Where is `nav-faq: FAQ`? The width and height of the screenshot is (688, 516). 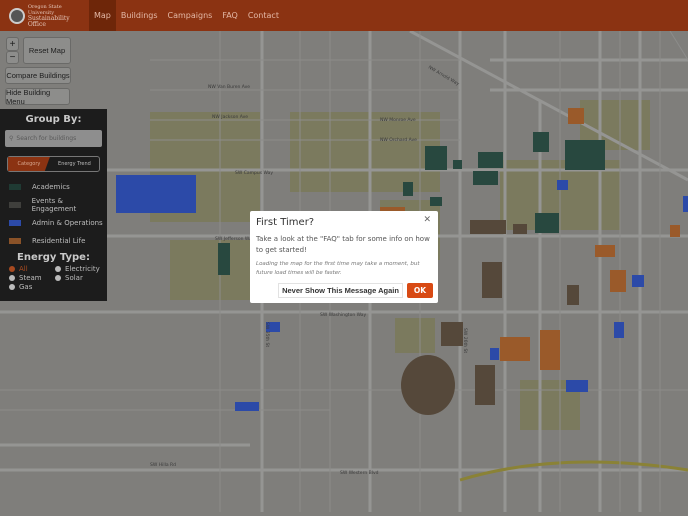 nav-faq: FAQ is located at coordinates (230, 15).